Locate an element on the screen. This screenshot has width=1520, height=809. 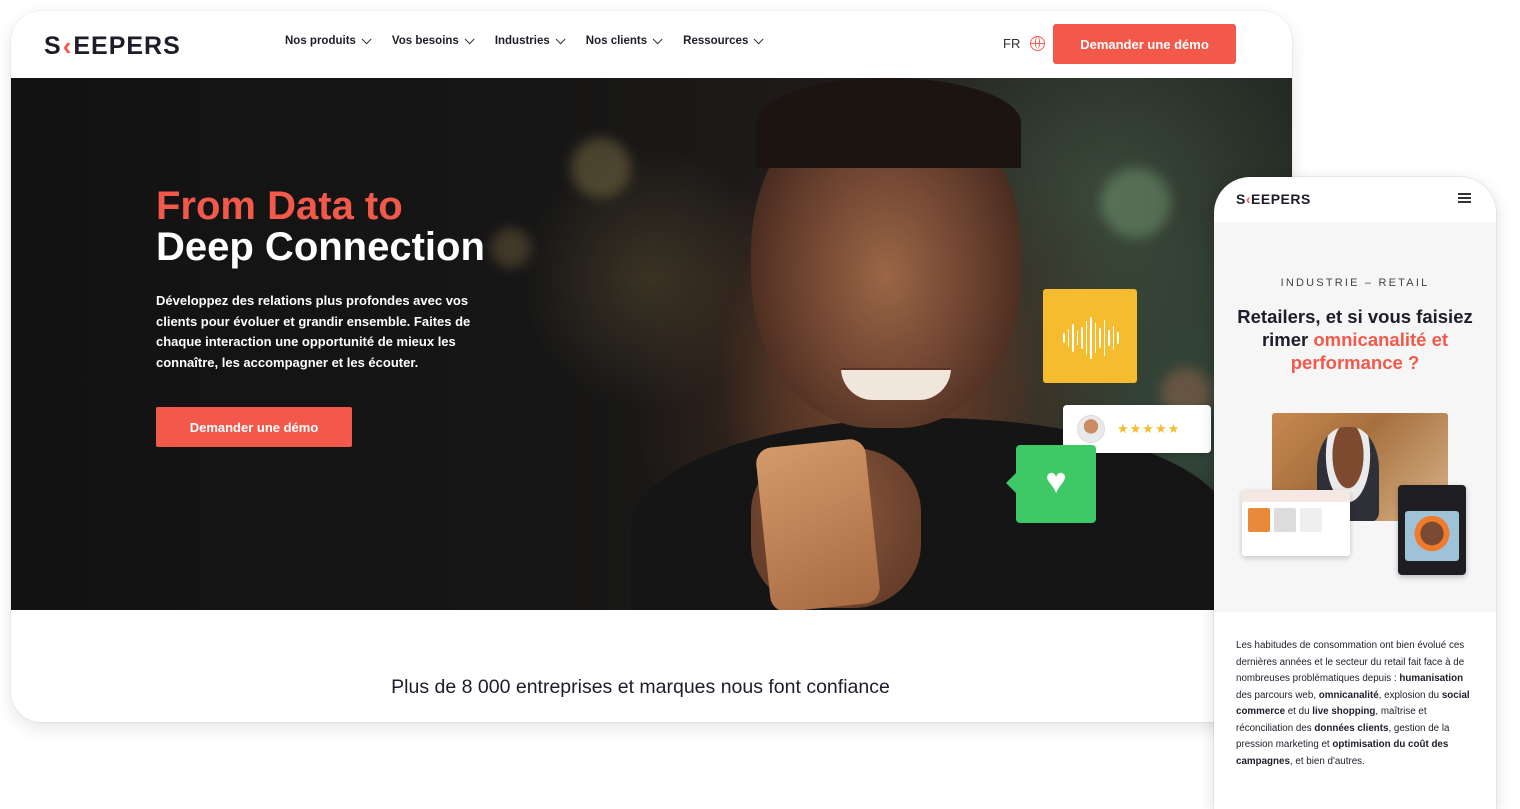
hero-title-line2: Deep Connection is located at coordinates (320, 247).